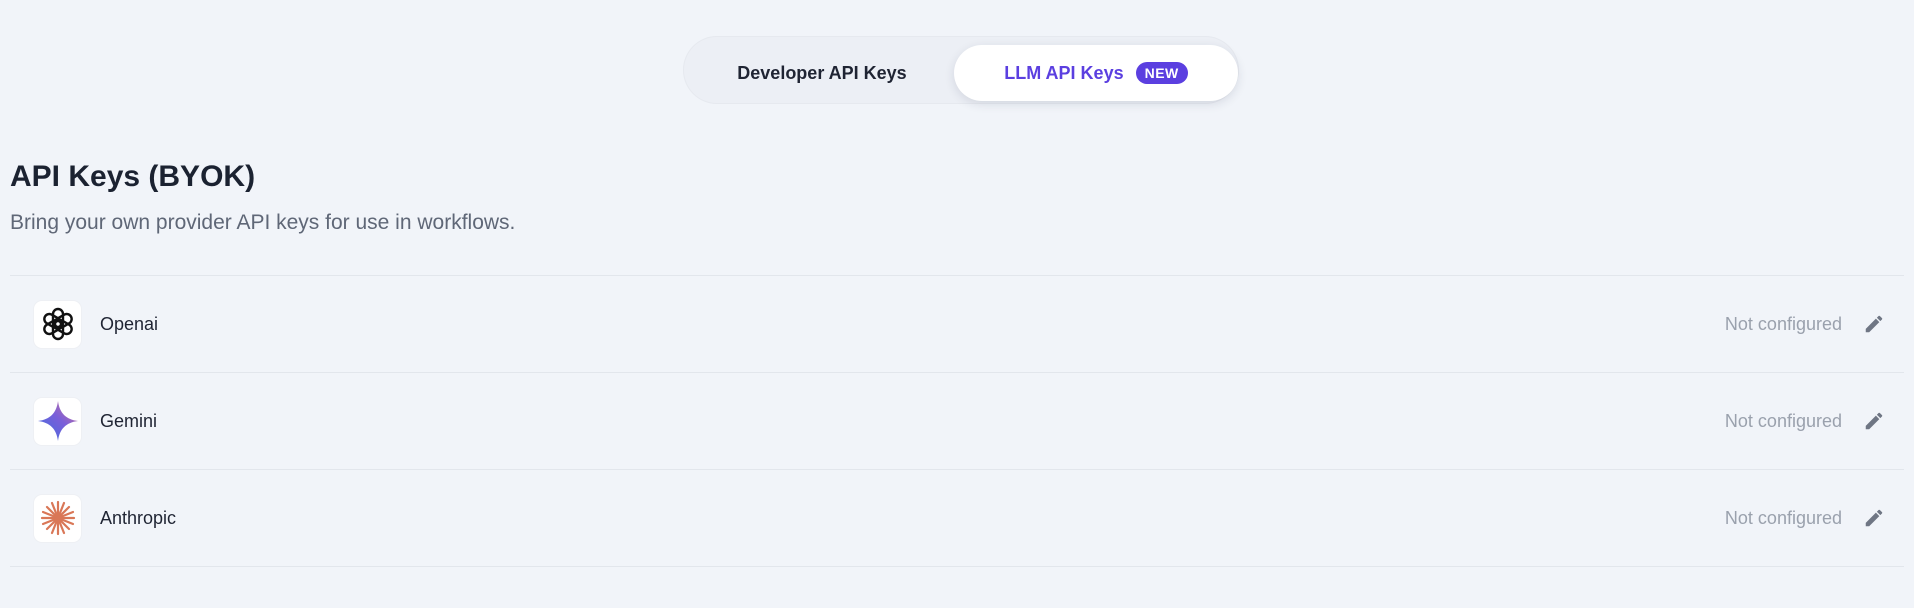  I want to click on tab-developer-label: Developer API Keys, so click(822, 72).